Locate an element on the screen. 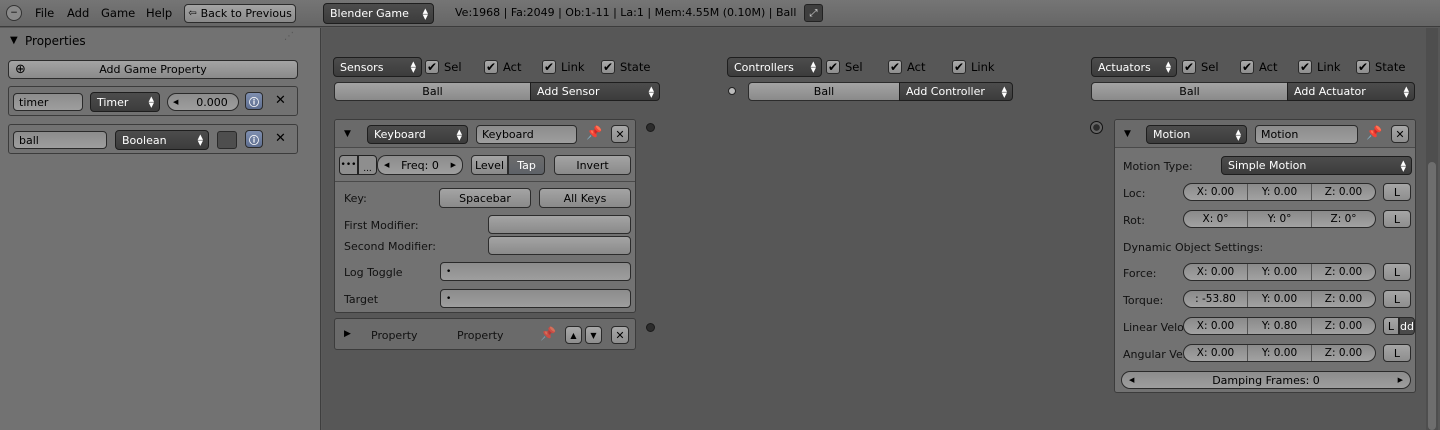 Image resolution: width=1440 pixels, height=430 pixels. controllers-sel-checkbox: ✔ Sel is located at coordinates (844, 67).